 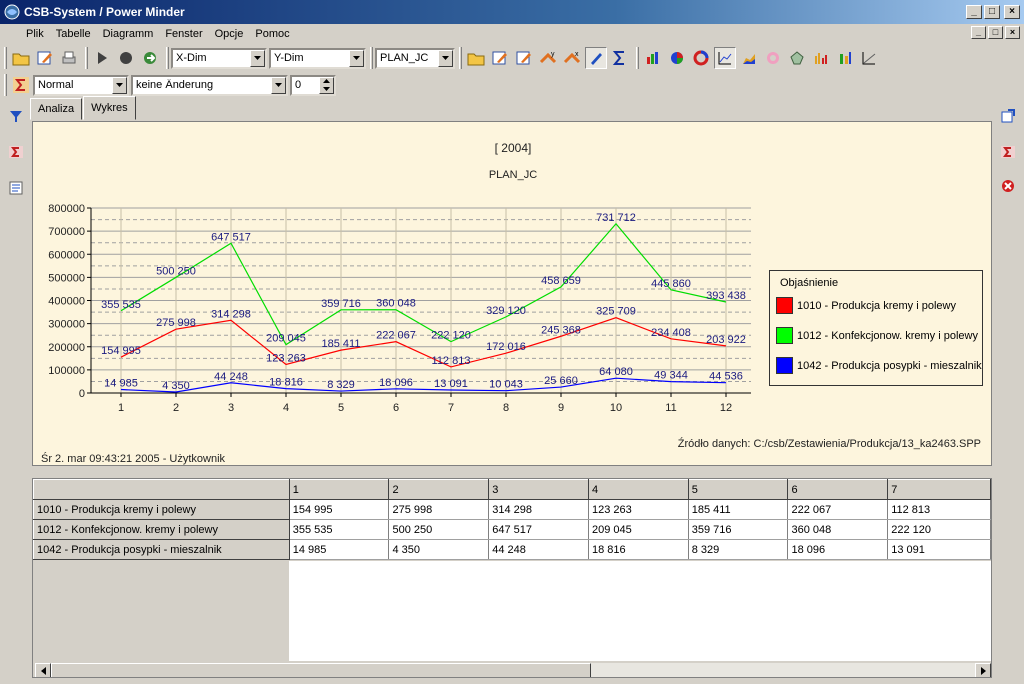 What do you see at coordinates (869, 58) in the screenshot?
I see `xy-chart-button` at bounding box center [869, 58].